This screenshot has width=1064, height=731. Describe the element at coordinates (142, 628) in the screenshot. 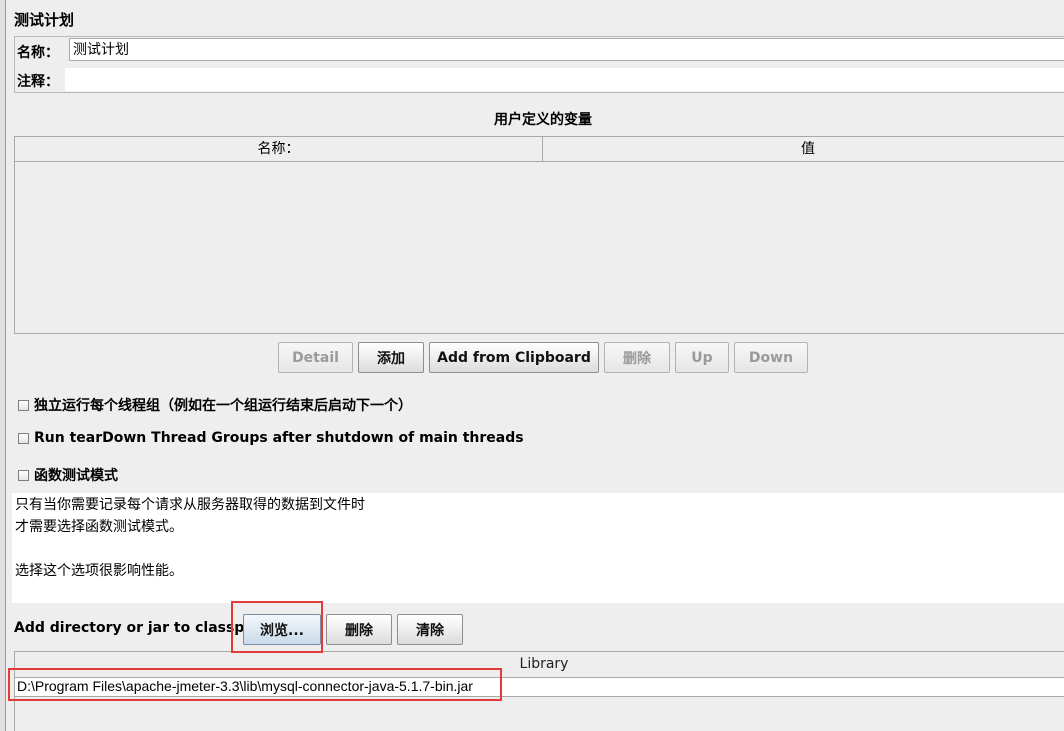

I see `classpath-label: Add directory or jar to classpath` at that location.